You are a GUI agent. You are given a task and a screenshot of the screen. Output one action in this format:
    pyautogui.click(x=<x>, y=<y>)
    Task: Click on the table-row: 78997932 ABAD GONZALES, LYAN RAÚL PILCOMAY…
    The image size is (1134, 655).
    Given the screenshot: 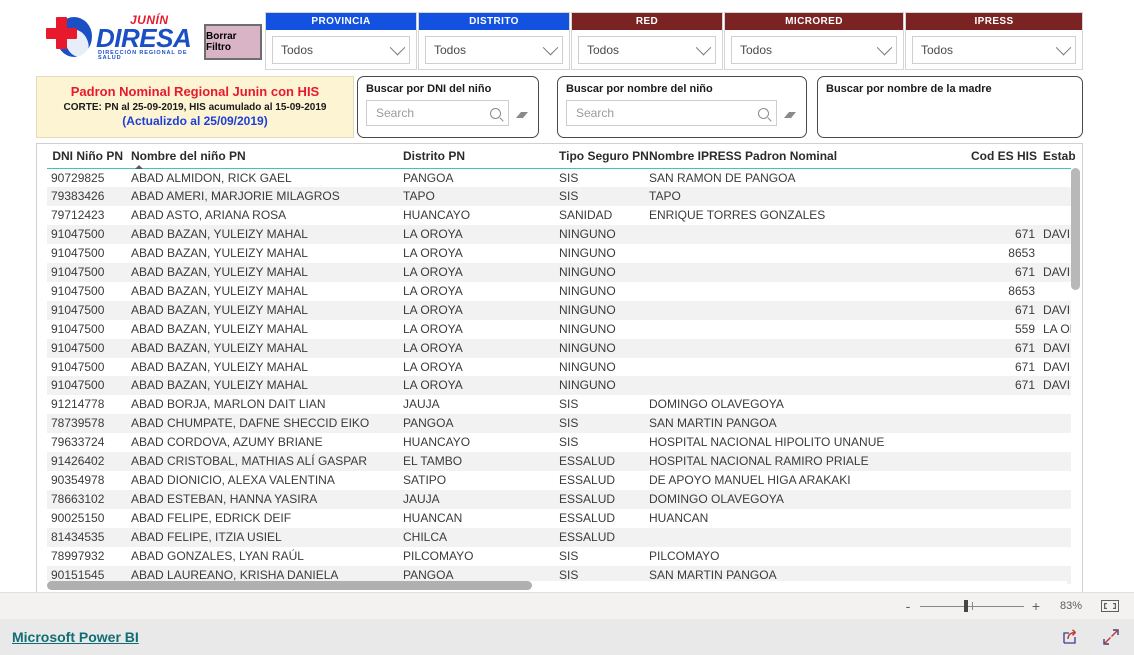 What is the action you would take?
    pyautogui.click(x=561, y=556)
    